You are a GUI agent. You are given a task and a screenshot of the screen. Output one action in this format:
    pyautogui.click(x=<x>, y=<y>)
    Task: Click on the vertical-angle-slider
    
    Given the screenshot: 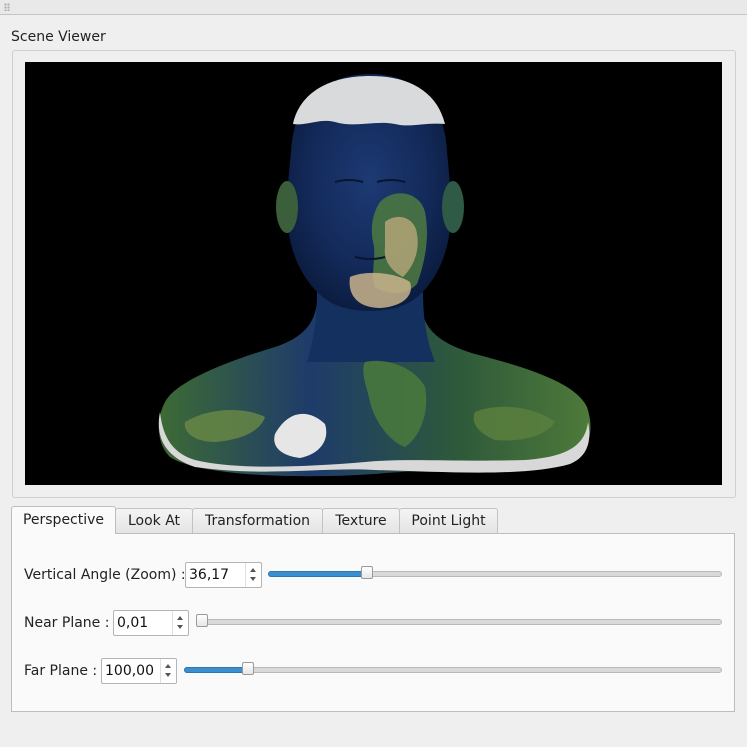 What is the action you would take?
    pyautogui.click(x=495, y=574)
    